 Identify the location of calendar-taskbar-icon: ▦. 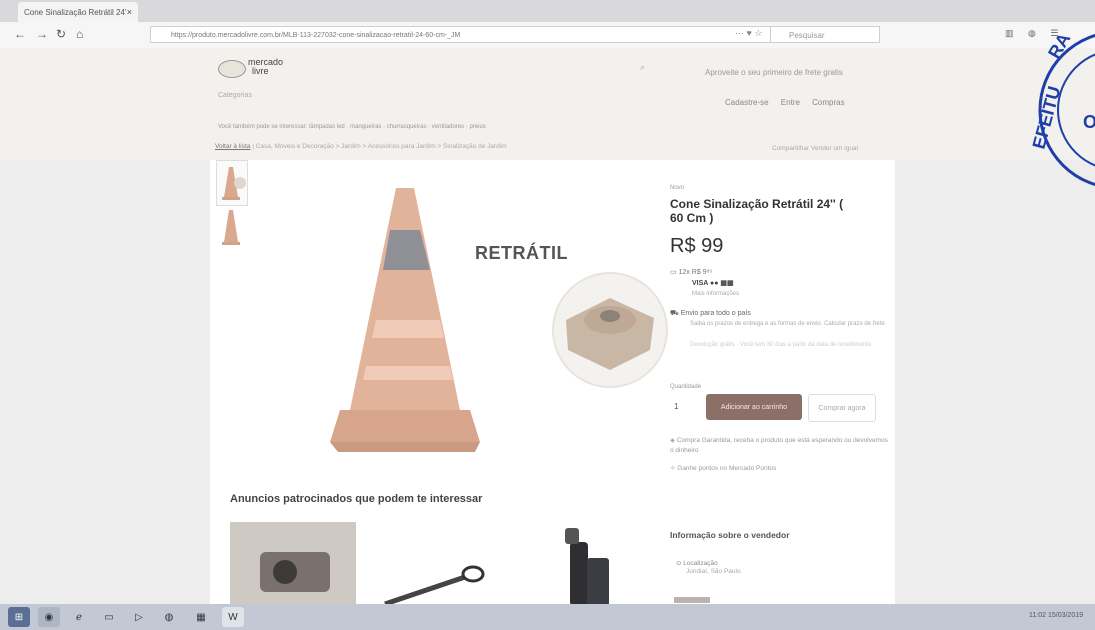
(201, 617).